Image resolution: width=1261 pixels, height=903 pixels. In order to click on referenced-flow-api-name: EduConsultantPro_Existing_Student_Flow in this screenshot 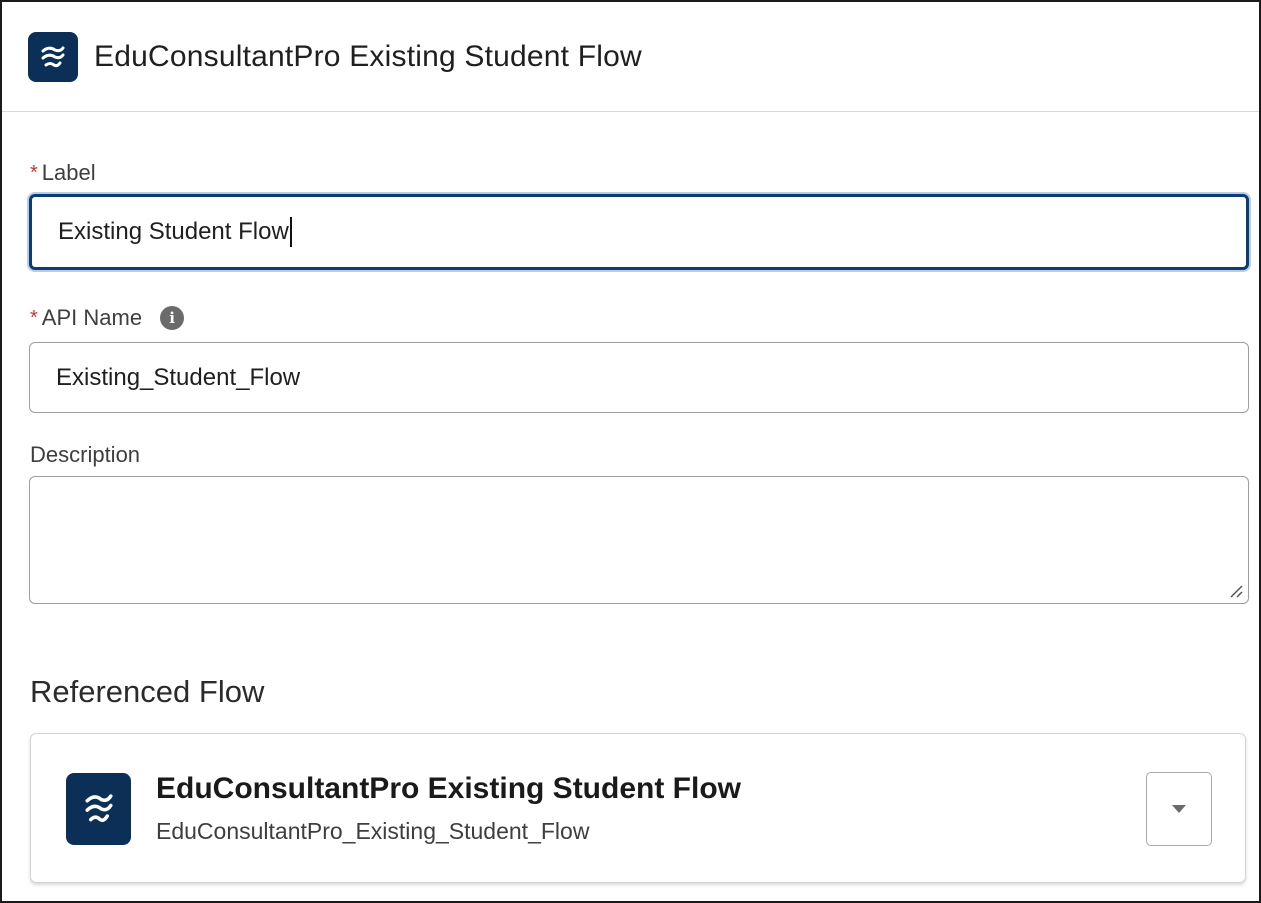, I will do `click(373, 831)`.